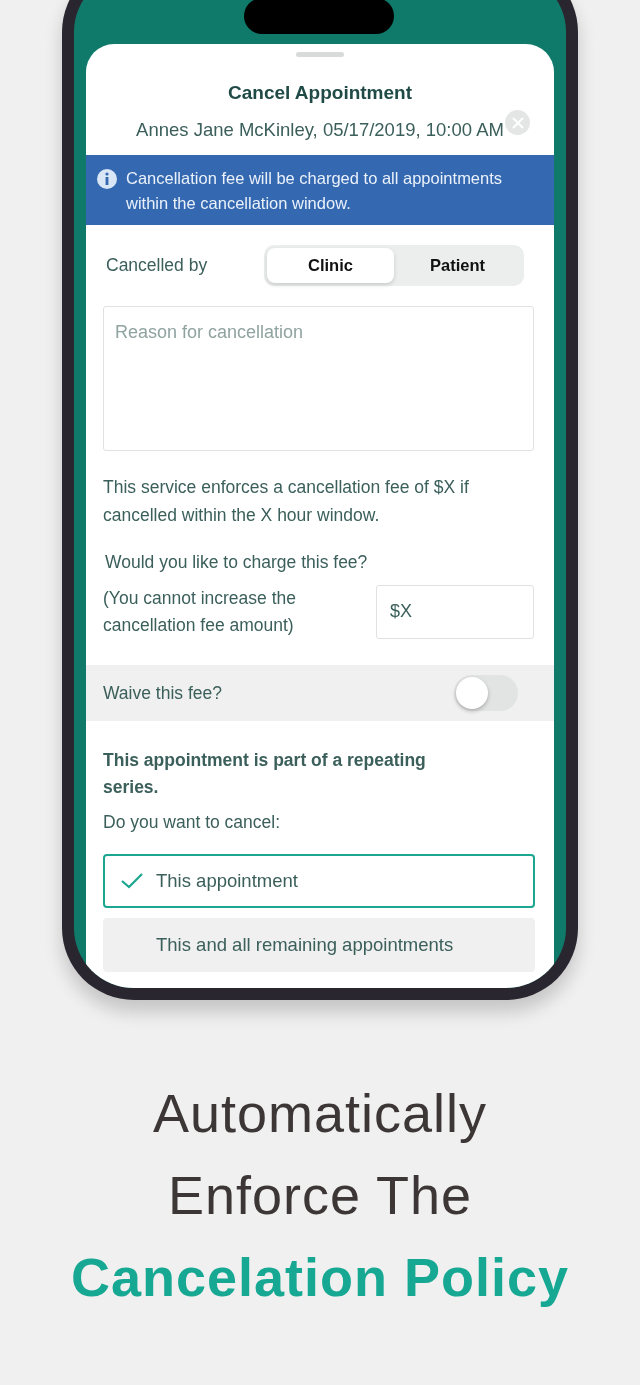  I want to click on fee-policy-text: This service enforces a cancellation fee of $X if cancelled within the X hour window., so click(286, 501).